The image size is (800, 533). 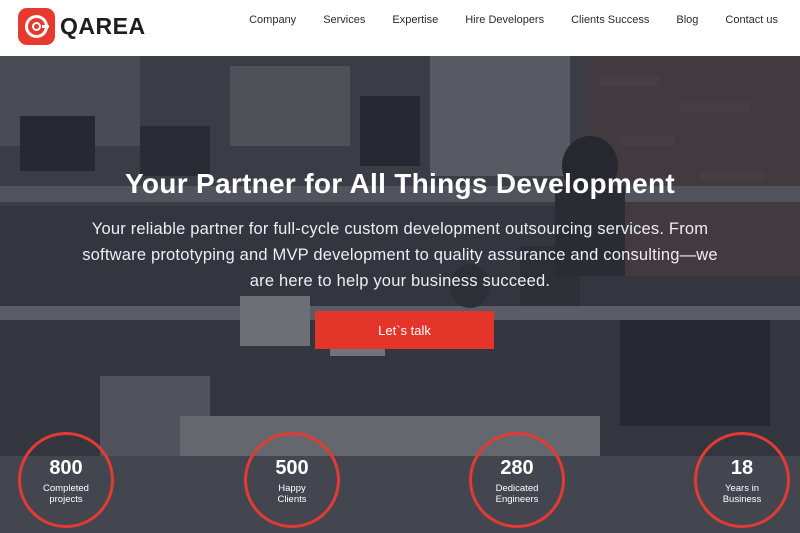 I want to click on qarea-logo: QAREA, so click(x=82, y=26).